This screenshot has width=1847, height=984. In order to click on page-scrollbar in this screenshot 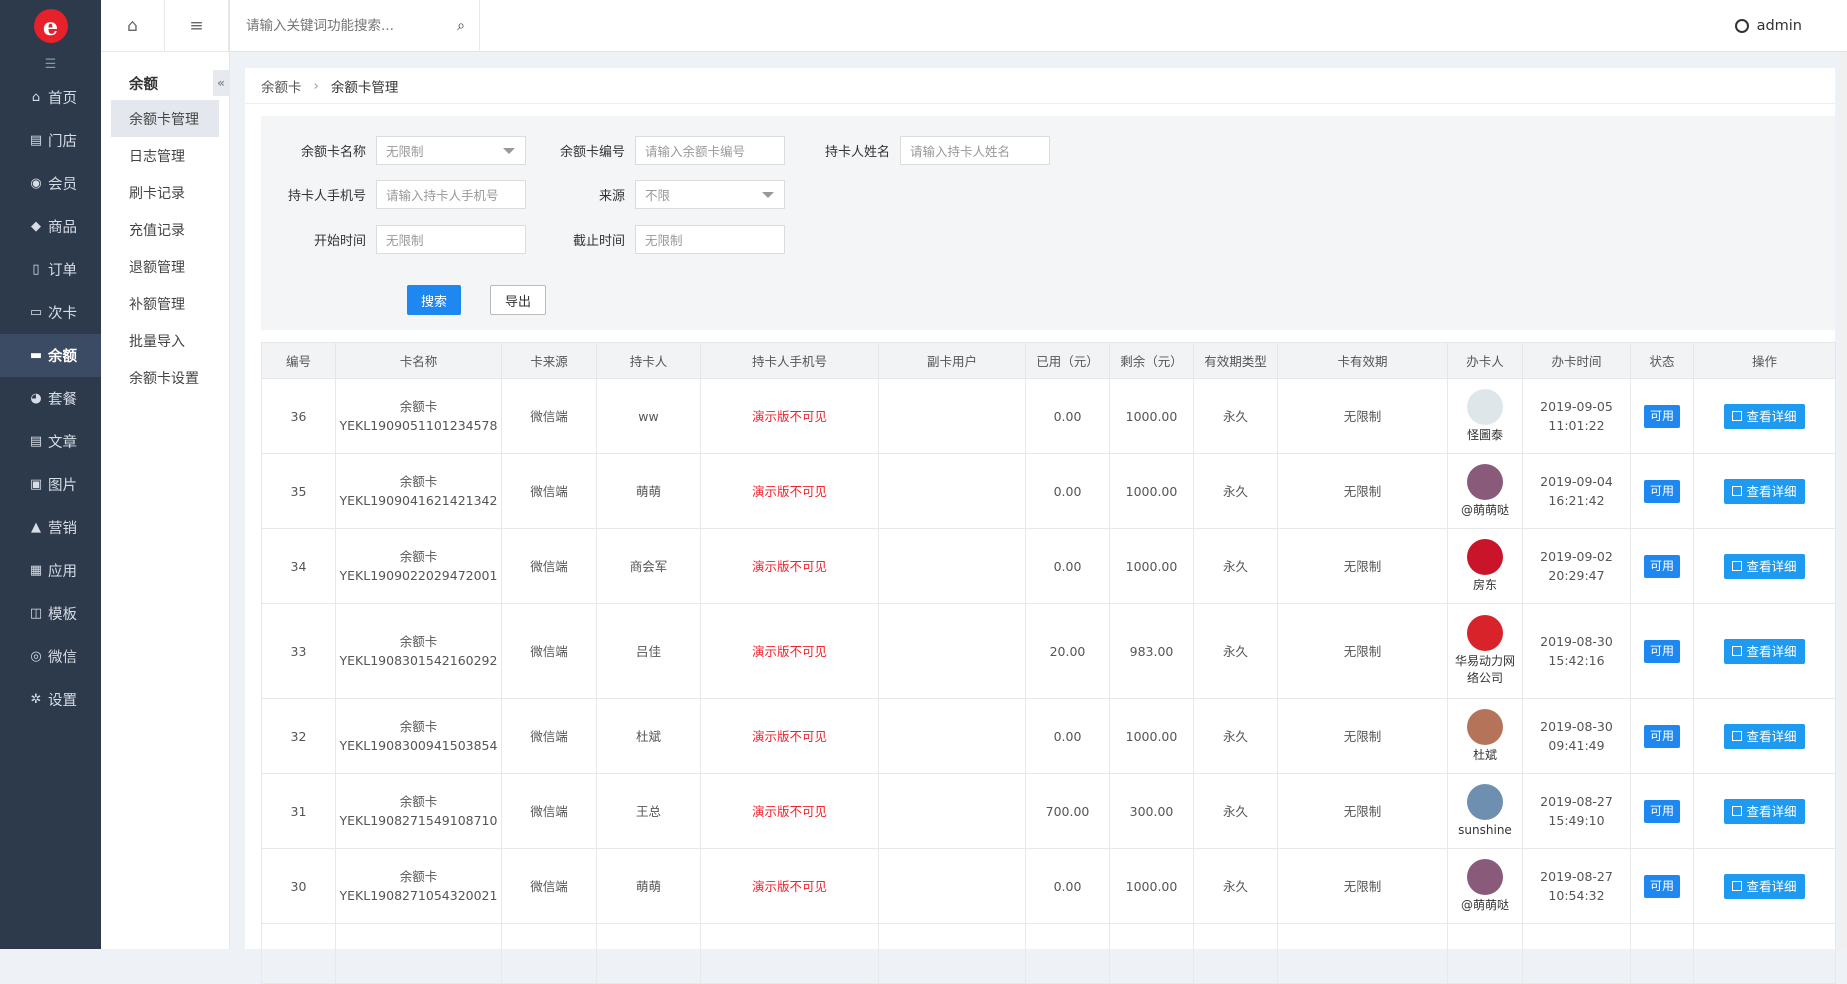, I will do `click(1843, 500)`.